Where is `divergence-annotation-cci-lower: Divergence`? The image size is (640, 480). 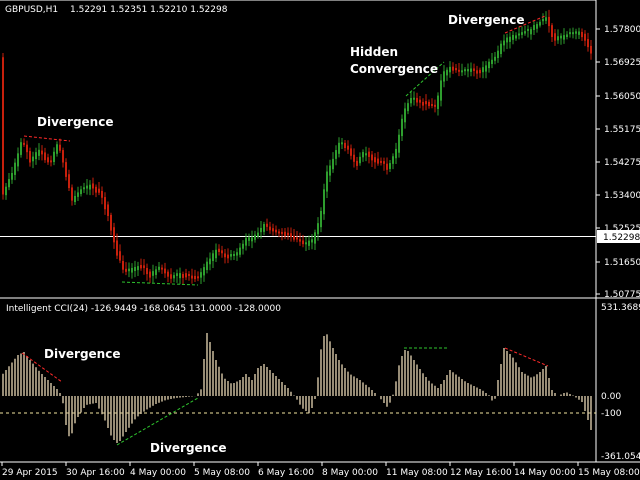
divergence-annotation-cci-lower: Divergence is located at coordinates (188, 448).